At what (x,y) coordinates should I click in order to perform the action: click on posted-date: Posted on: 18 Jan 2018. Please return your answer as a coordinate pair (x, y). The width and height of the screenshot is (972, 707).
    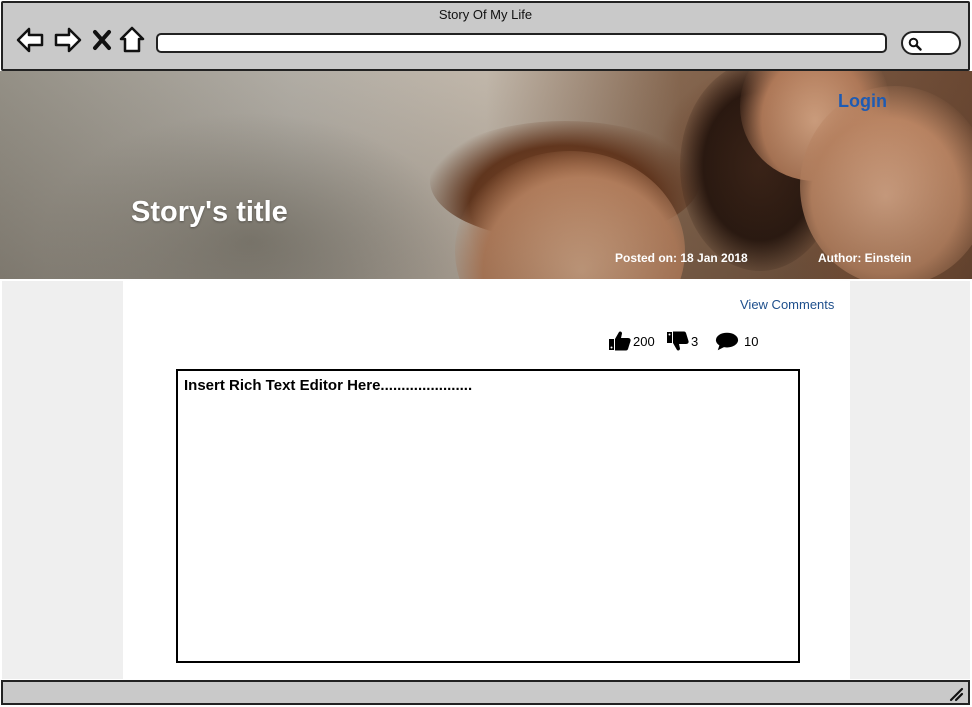
    Looking at the image, I should click on (681, 258).